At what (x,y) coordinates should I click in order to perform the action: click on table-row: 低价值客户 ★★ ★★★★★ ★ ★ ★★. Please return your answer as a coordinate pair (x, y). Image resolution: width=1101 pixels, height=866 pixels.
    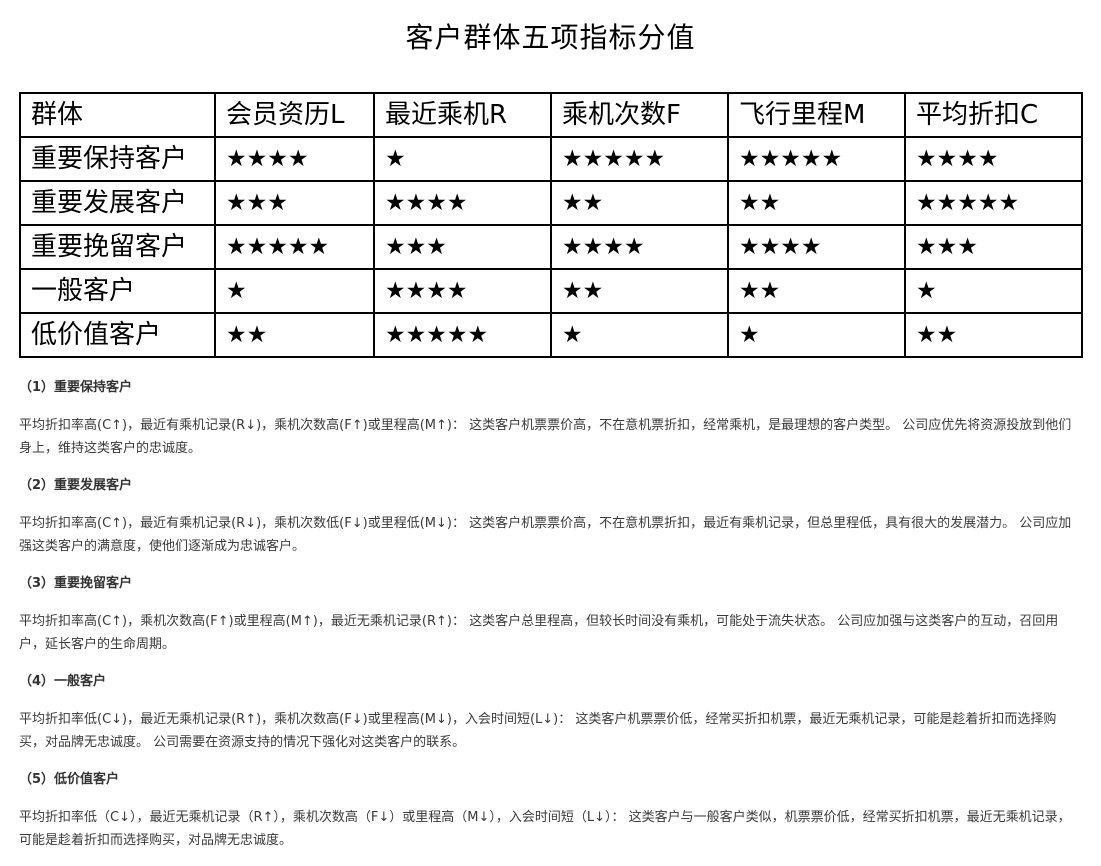
    Looking at the image, I should click on (551, 335).